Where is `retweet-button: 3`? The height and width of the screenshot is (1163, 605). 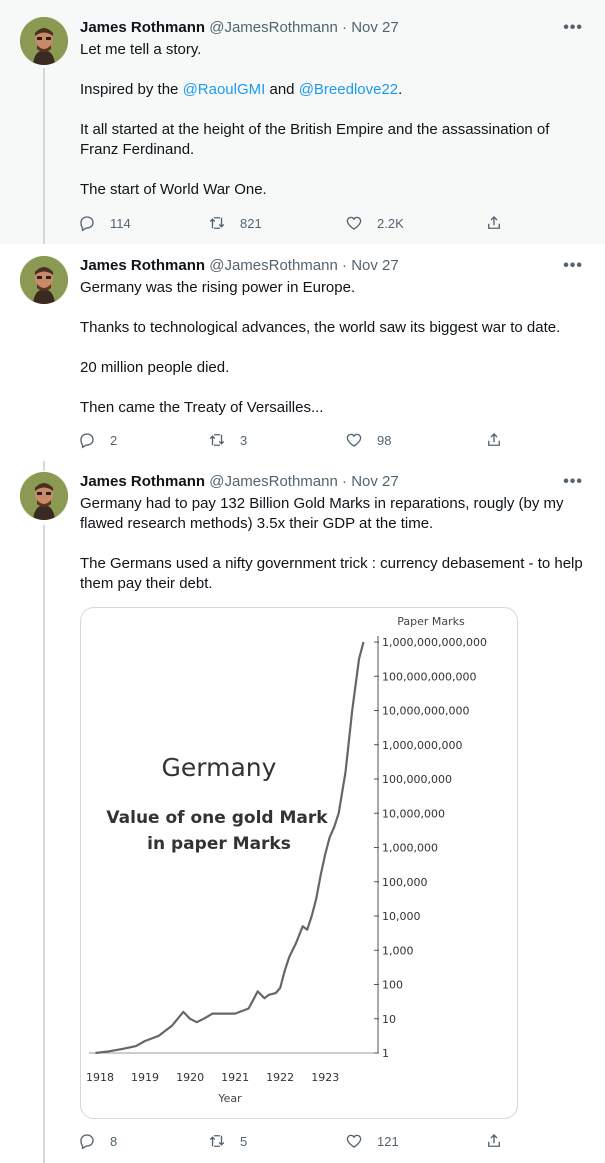 retweet-button: 3 is located at coordinates (227, 440).